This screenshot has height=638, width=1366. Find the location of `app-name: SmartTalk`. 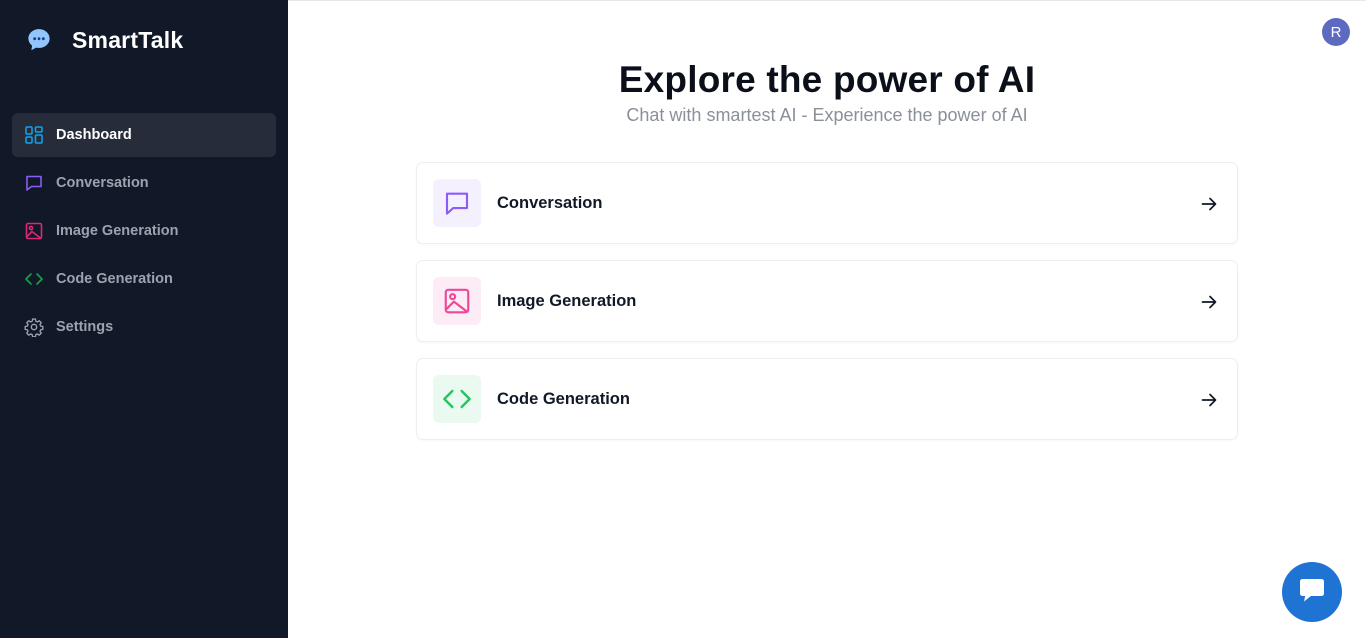

app-name: SmartTalk is located at coordinates (128, 39).